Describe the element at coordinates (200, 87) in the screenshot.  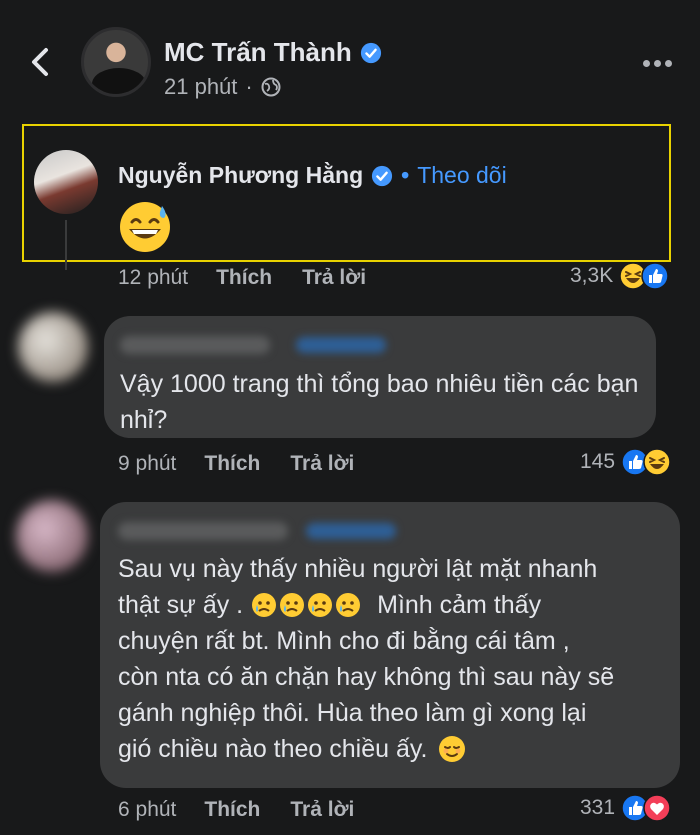
I see `post-time-text: 21 phút` at that location.